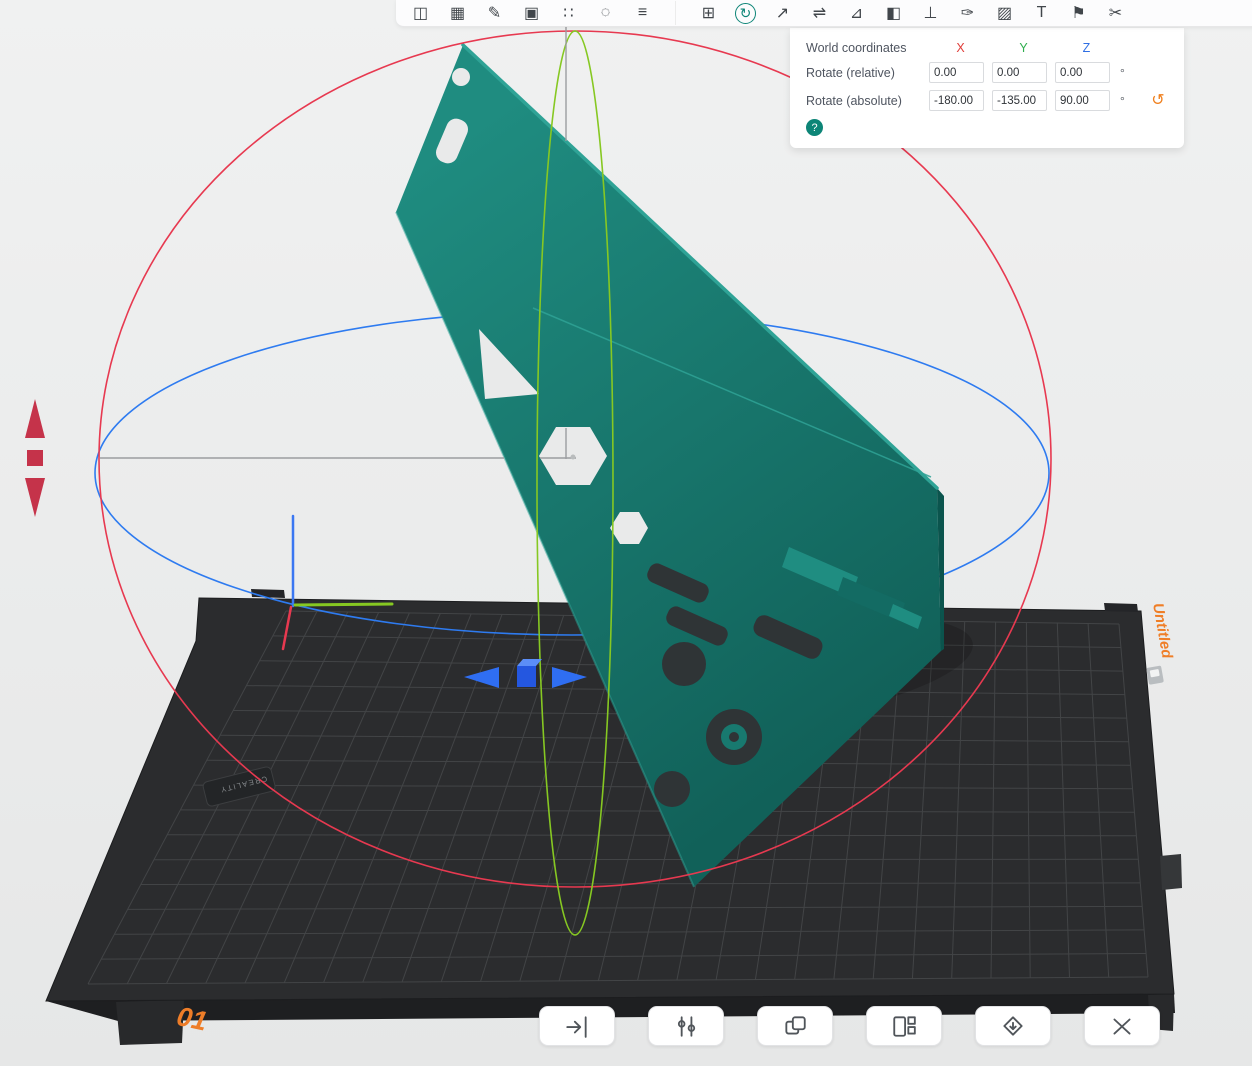 The width and height of the screenshot is (1252, 1066). I want to click on arrange-icon, so click(904, 1026).